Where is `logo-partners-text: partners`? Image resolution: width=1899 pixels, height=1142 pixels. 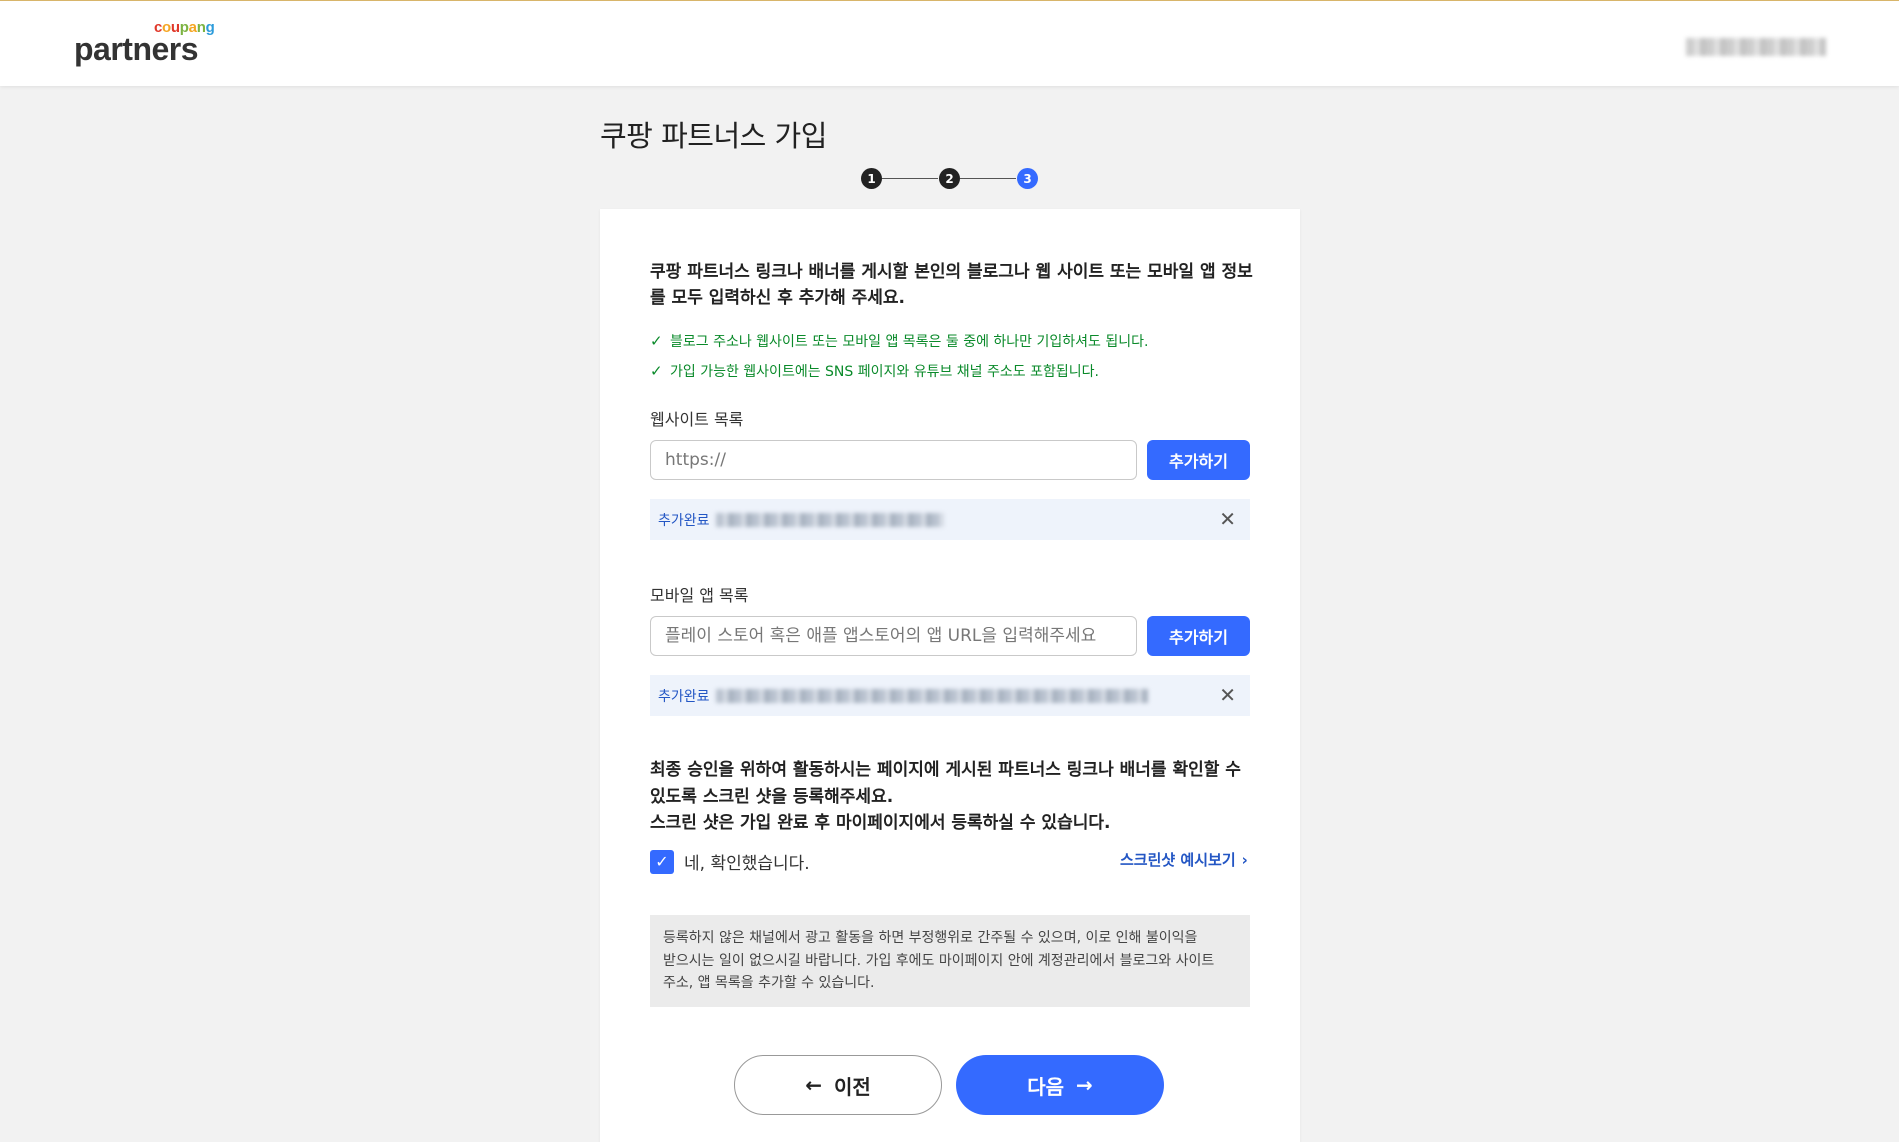
logo-partners-text: partners is located at coordinates (136, 49).